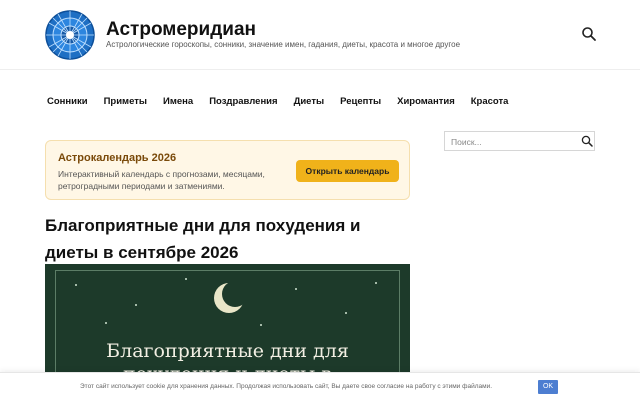  I want to click on cookie-ok-button: OK, so click(548, 387).